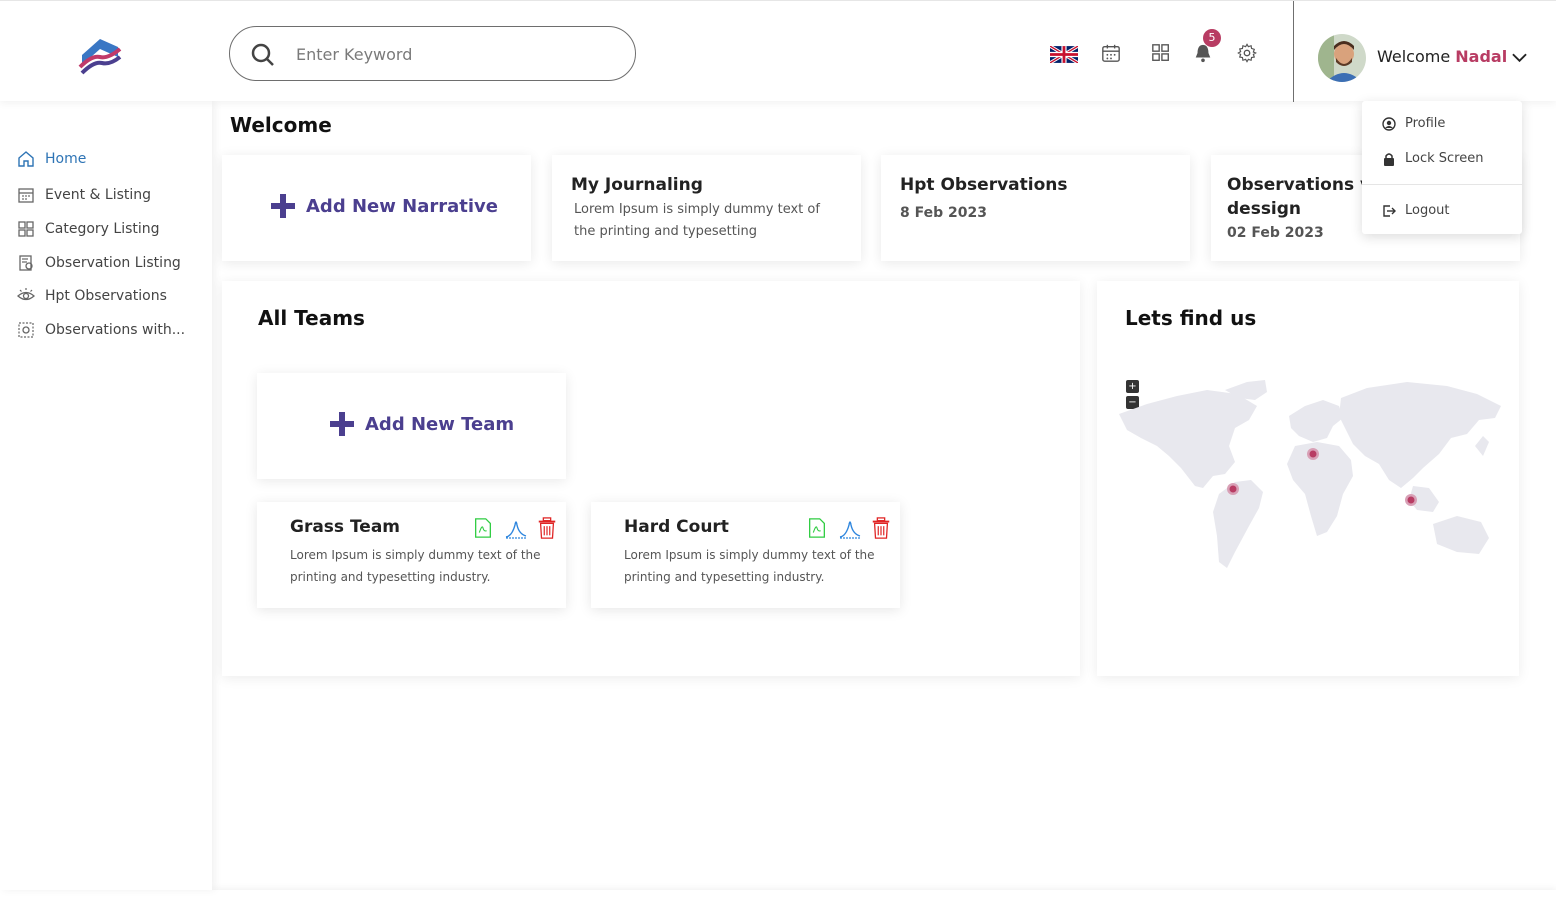 The height and width of the screenshot is (911, 1556). Describe the element at coordinates (402, 206) in the screenshot. I see `add-narrative-label: Add New Narrative` at that location.